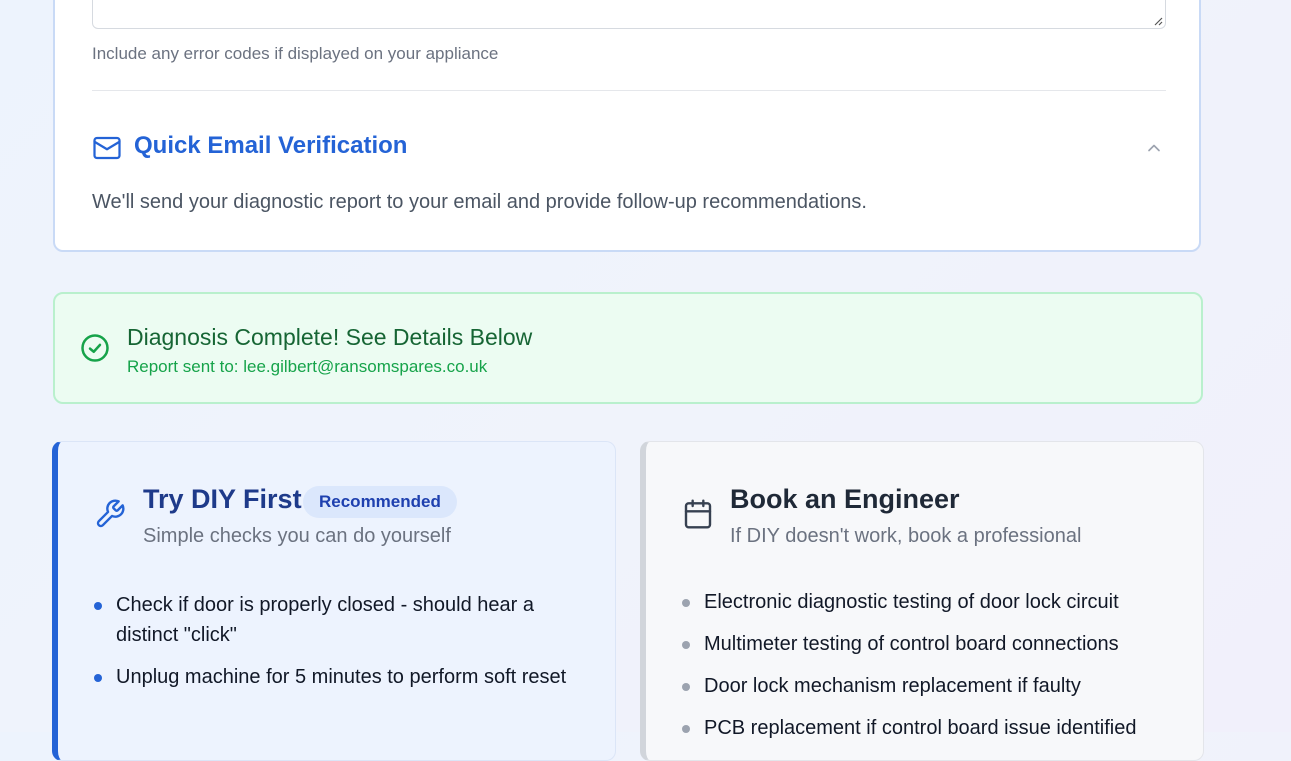 This screenshot has height=761, width=1291. What do you see at coordinates (629, 148) in the screenshot?
I see `email-verification-toggle: Quick Email Verification` at bounding box center [629, 148].